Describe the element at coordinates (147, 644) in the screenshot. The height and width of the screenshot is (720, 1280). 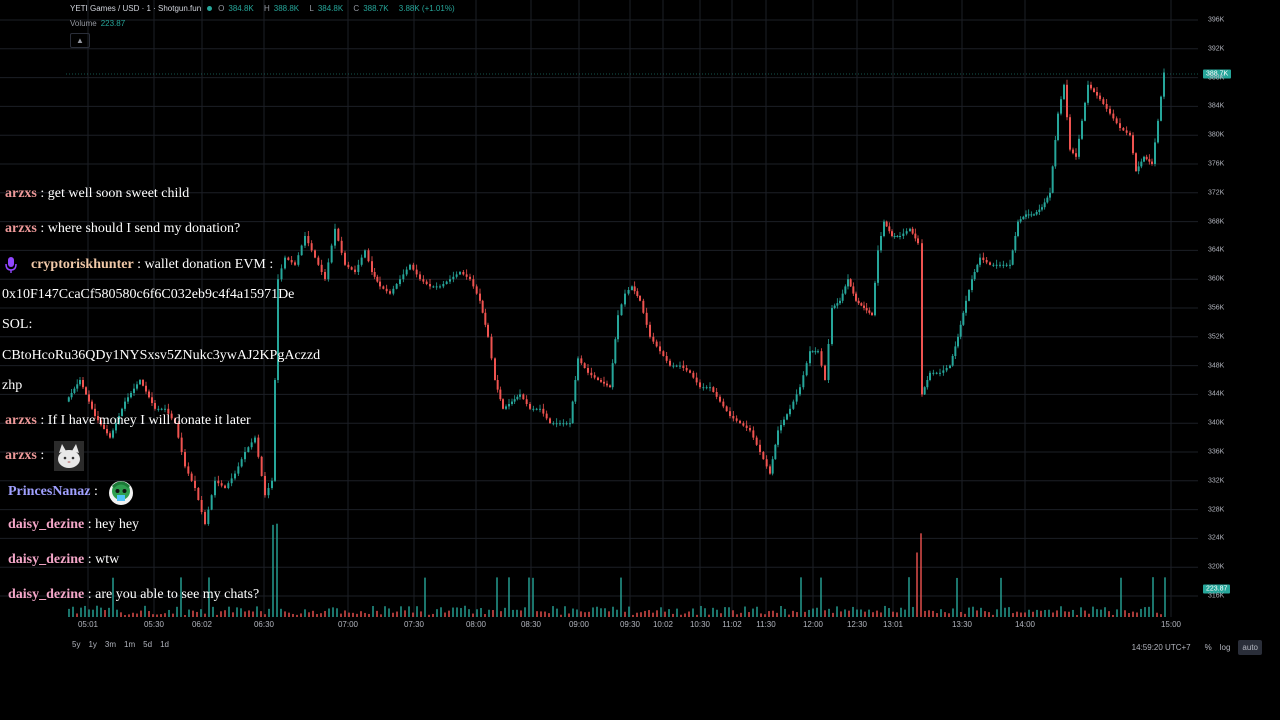
I see `range-5d-button: 5d` at that location.